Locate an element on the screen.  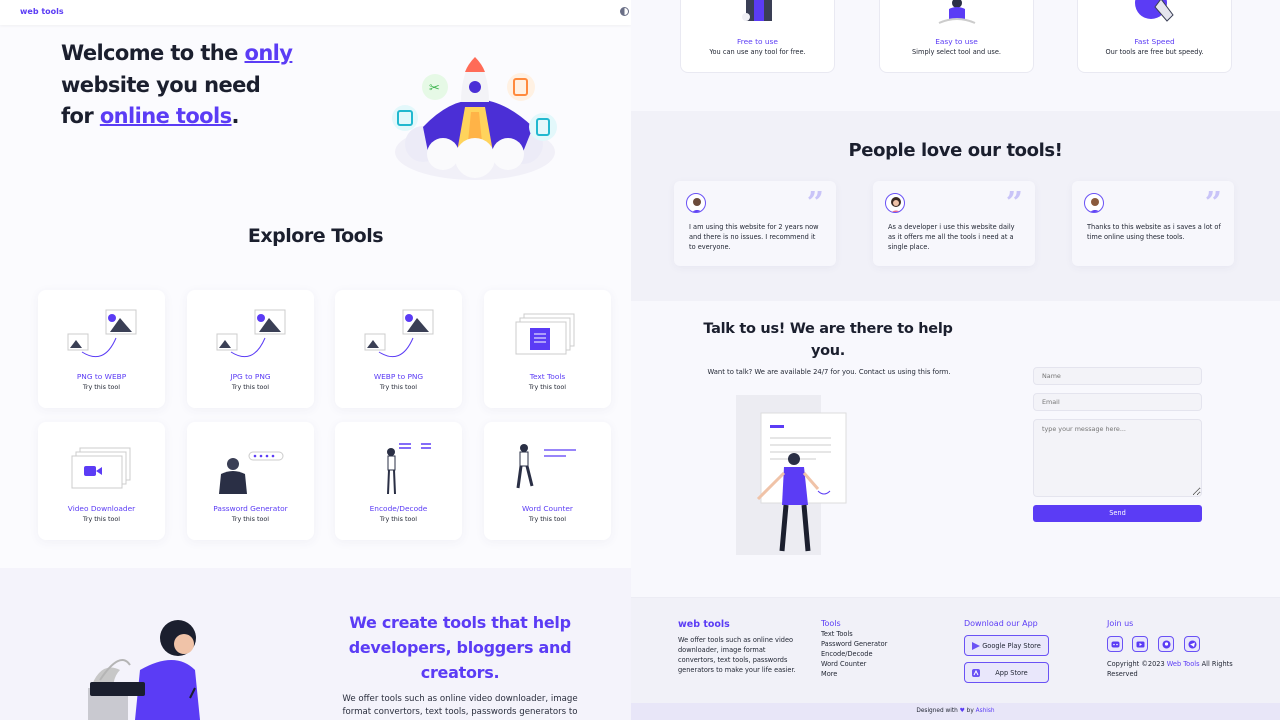
tool-name: PNG to WEBP is located at coordinates (101, 376).